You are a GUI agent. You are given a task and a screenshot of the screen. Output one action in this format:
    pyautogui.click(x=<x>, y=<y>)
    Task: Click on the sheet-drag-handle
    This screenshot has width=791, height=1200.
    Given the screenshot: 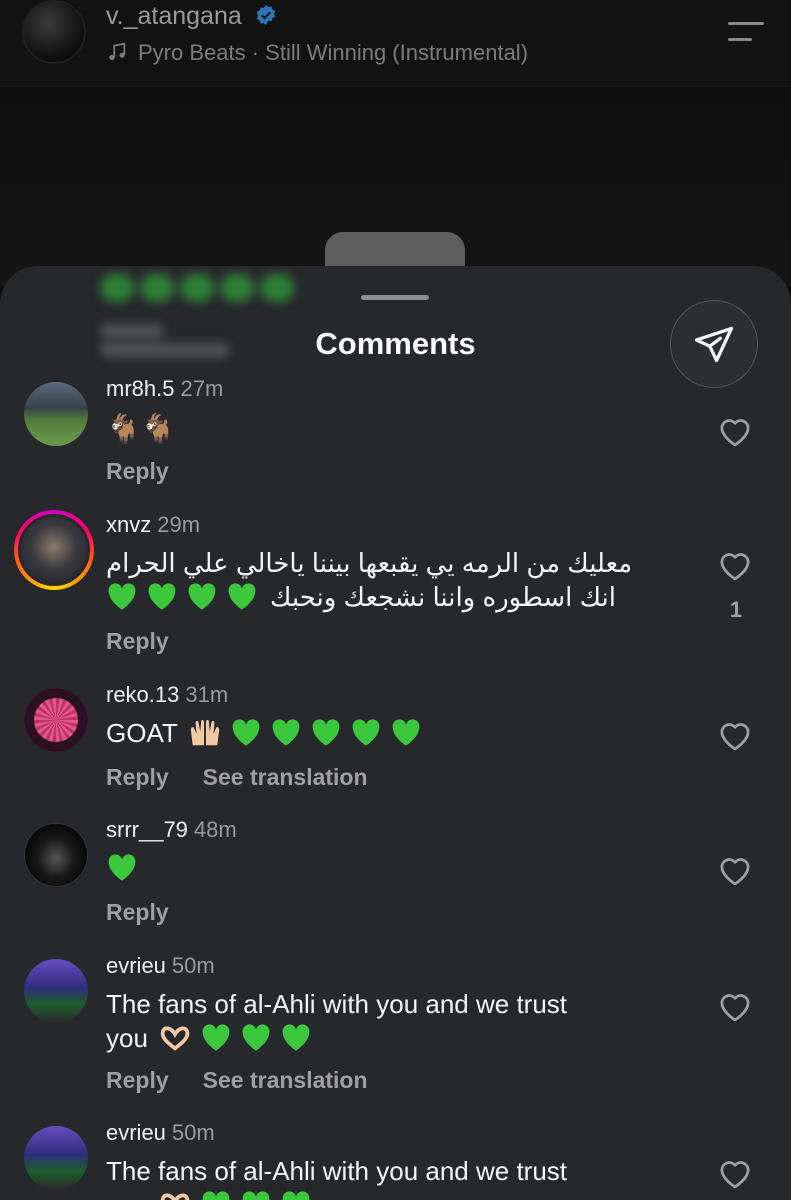 What is the action you would take?
    pyautogui.click(x=395, y=297)
    